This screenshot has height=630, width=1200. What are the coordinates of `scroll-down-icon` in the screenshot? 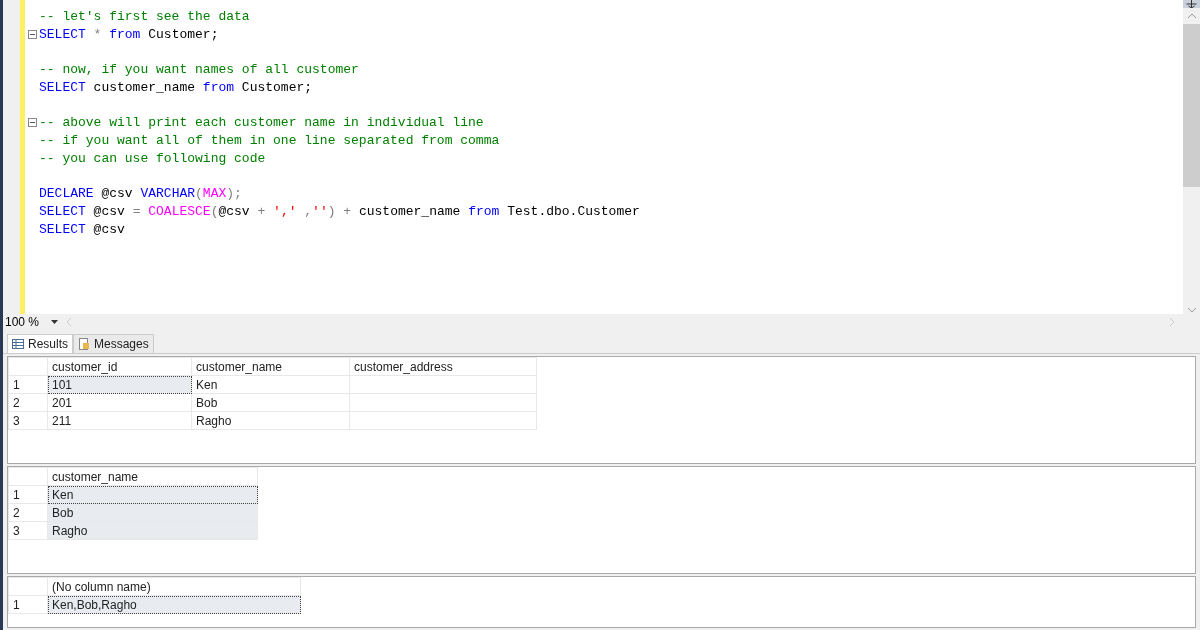 It's located at (1191, 310).